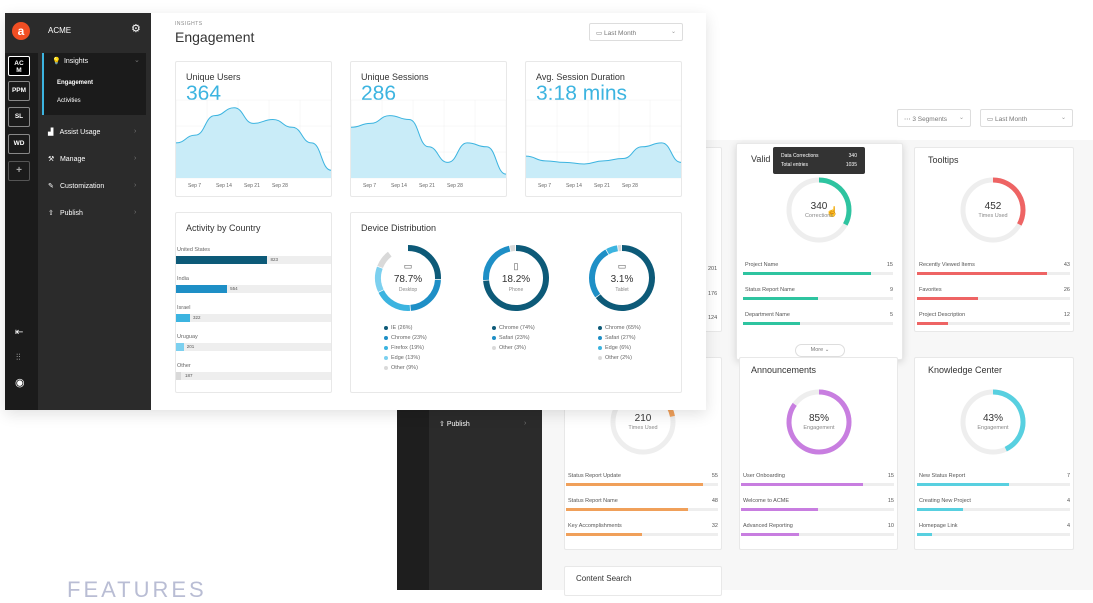 The height and width of the screenshot is (603, 1093). I want to click on row-value: 12, so click(1065, 315).